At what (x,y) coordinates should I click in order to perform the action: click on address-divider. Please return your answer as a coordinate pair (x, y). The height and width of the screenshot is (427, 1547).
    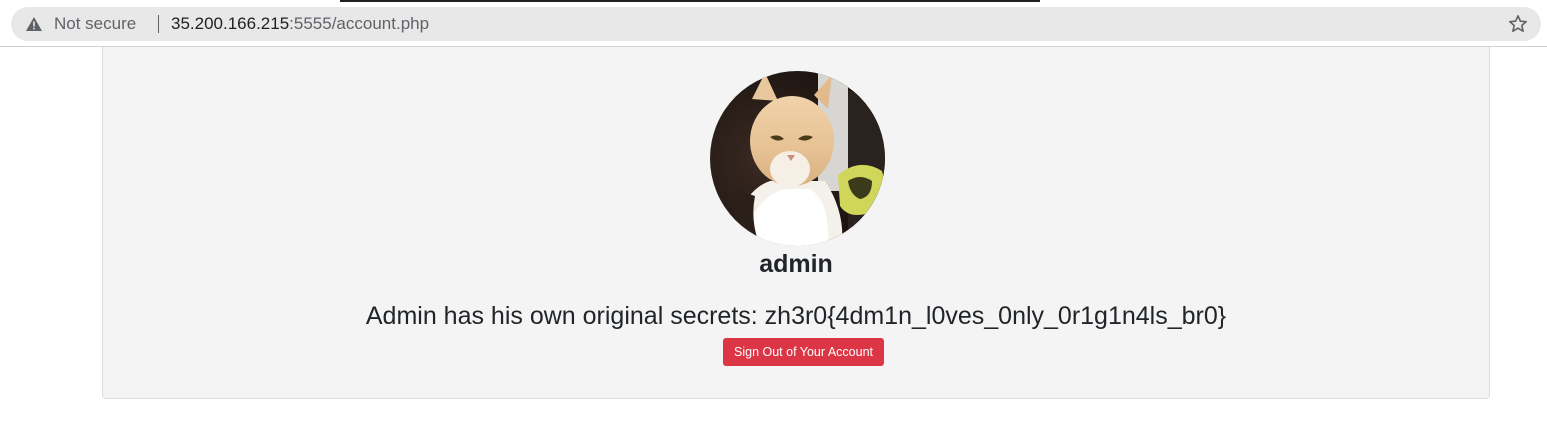
    Looking at the image, I should click on (158, 24).